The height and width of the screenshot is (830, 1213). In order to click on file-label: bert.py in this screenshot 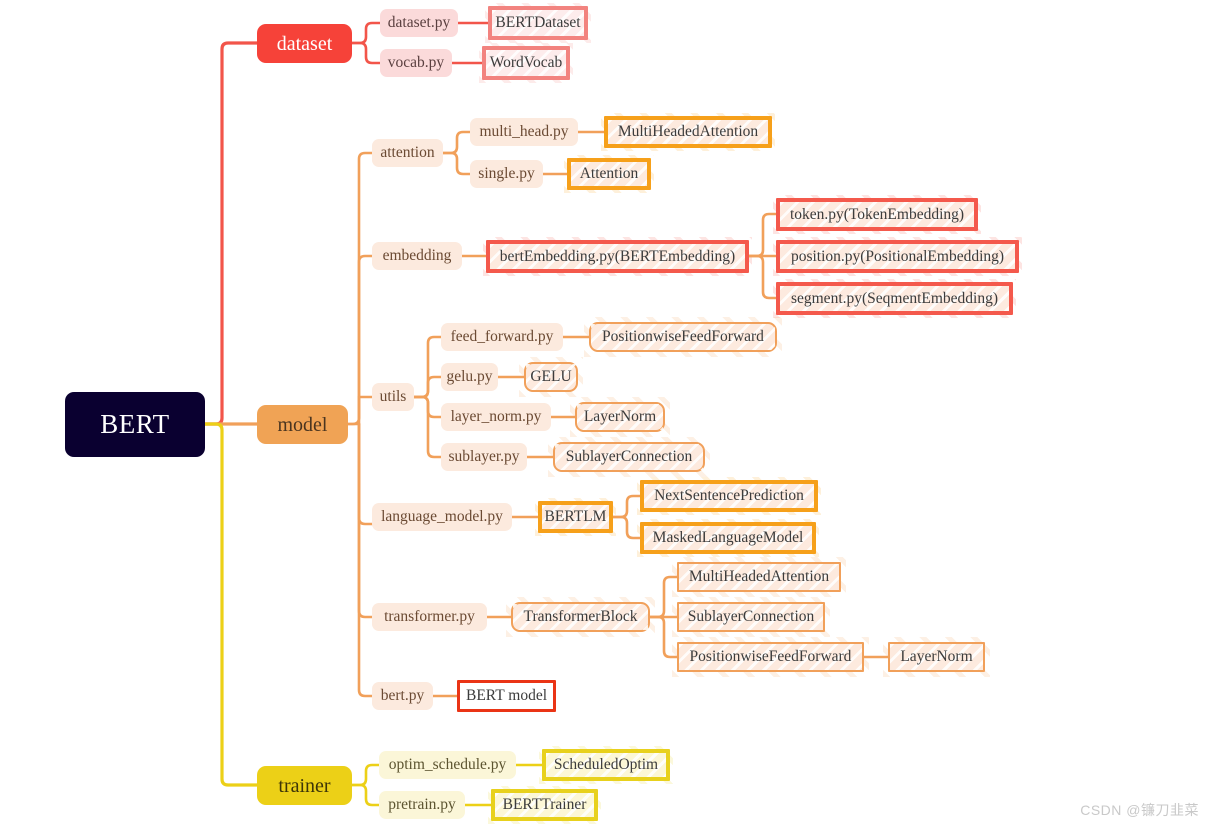, I will do `click(402, 696)`.